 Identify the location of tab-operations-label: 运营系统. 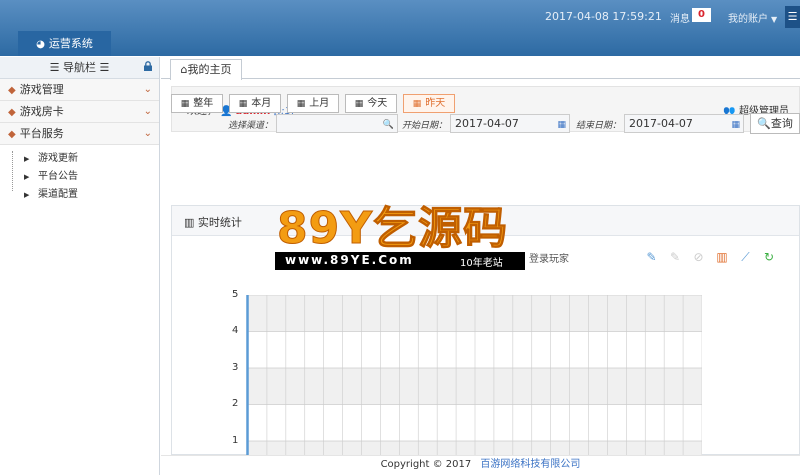
(70, 43).